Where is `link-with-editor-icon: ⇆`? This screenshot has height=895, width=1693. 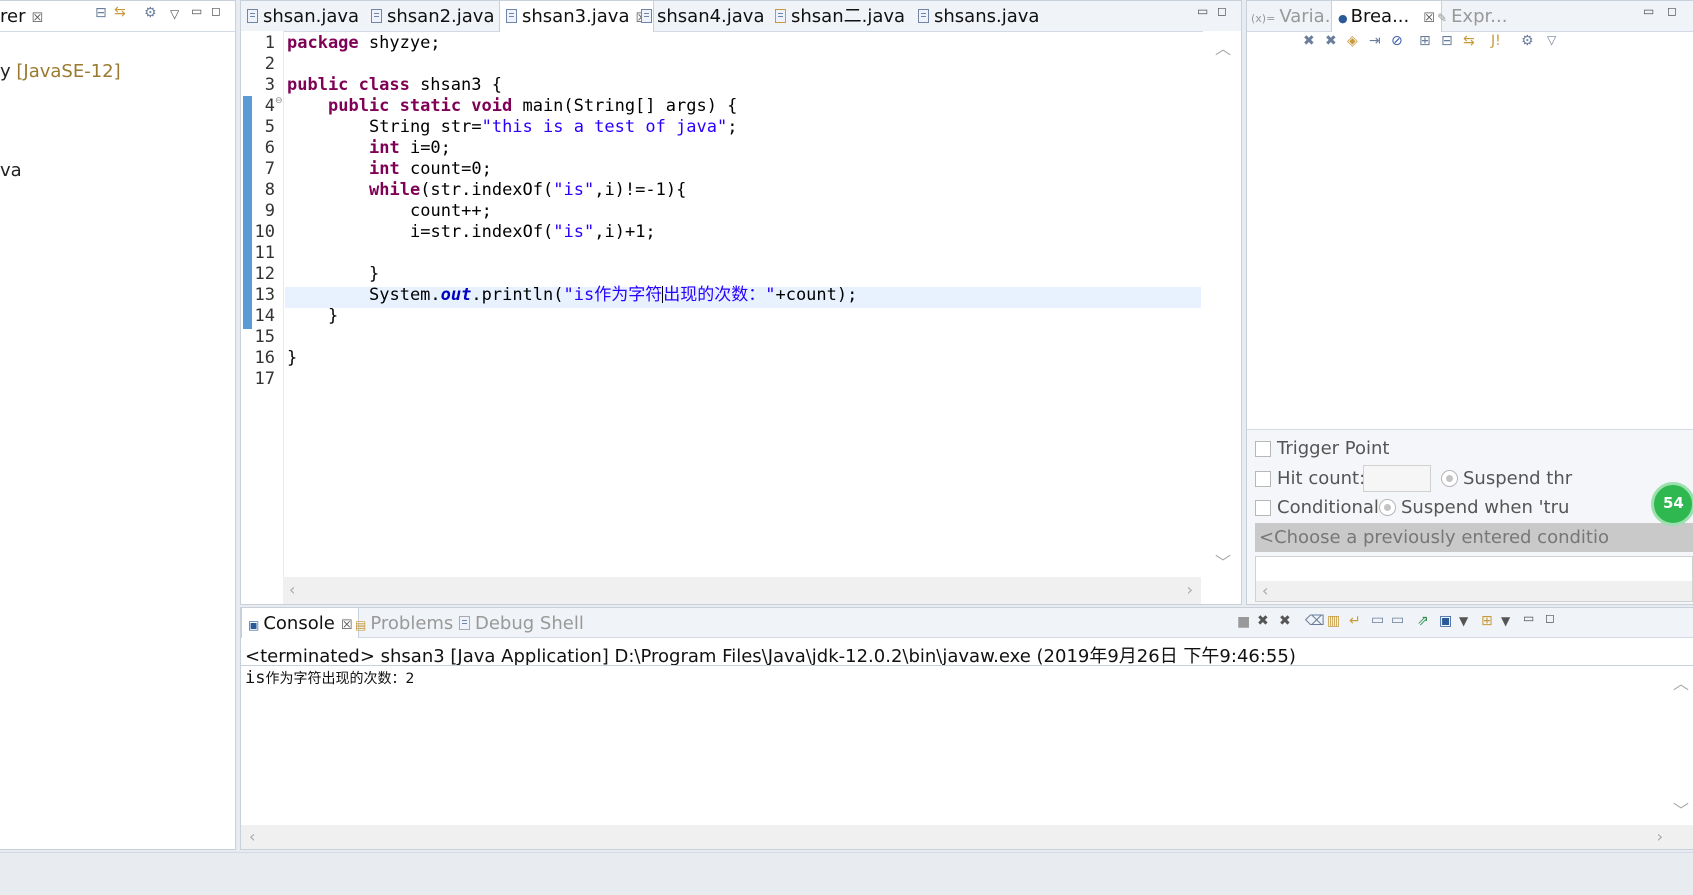 link-with-editor-icon: ⇆ is located at coordinates (120, 12).